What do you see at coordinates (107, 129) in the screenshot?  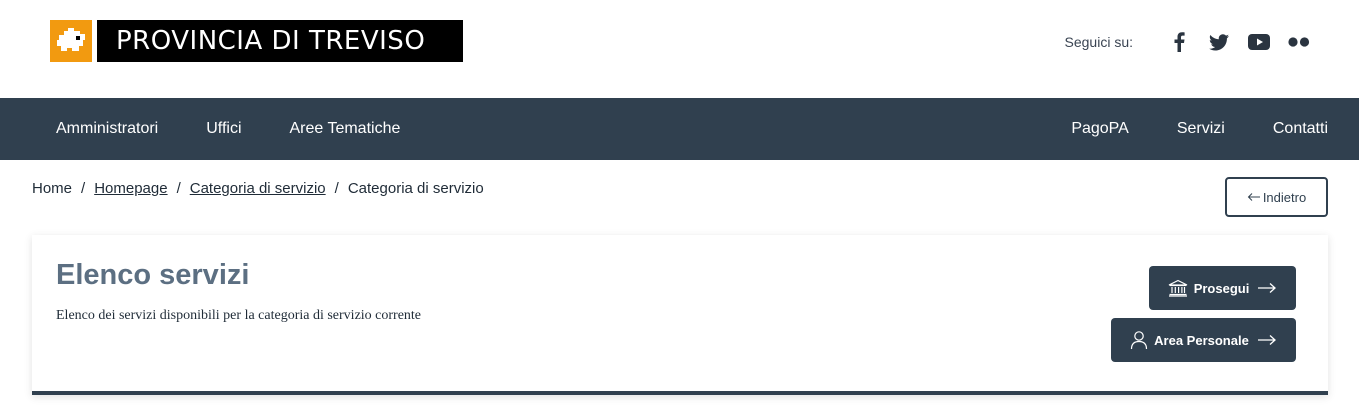 I see `nav-item-amministratori: Amministratori` at bounding box center [107, 129].